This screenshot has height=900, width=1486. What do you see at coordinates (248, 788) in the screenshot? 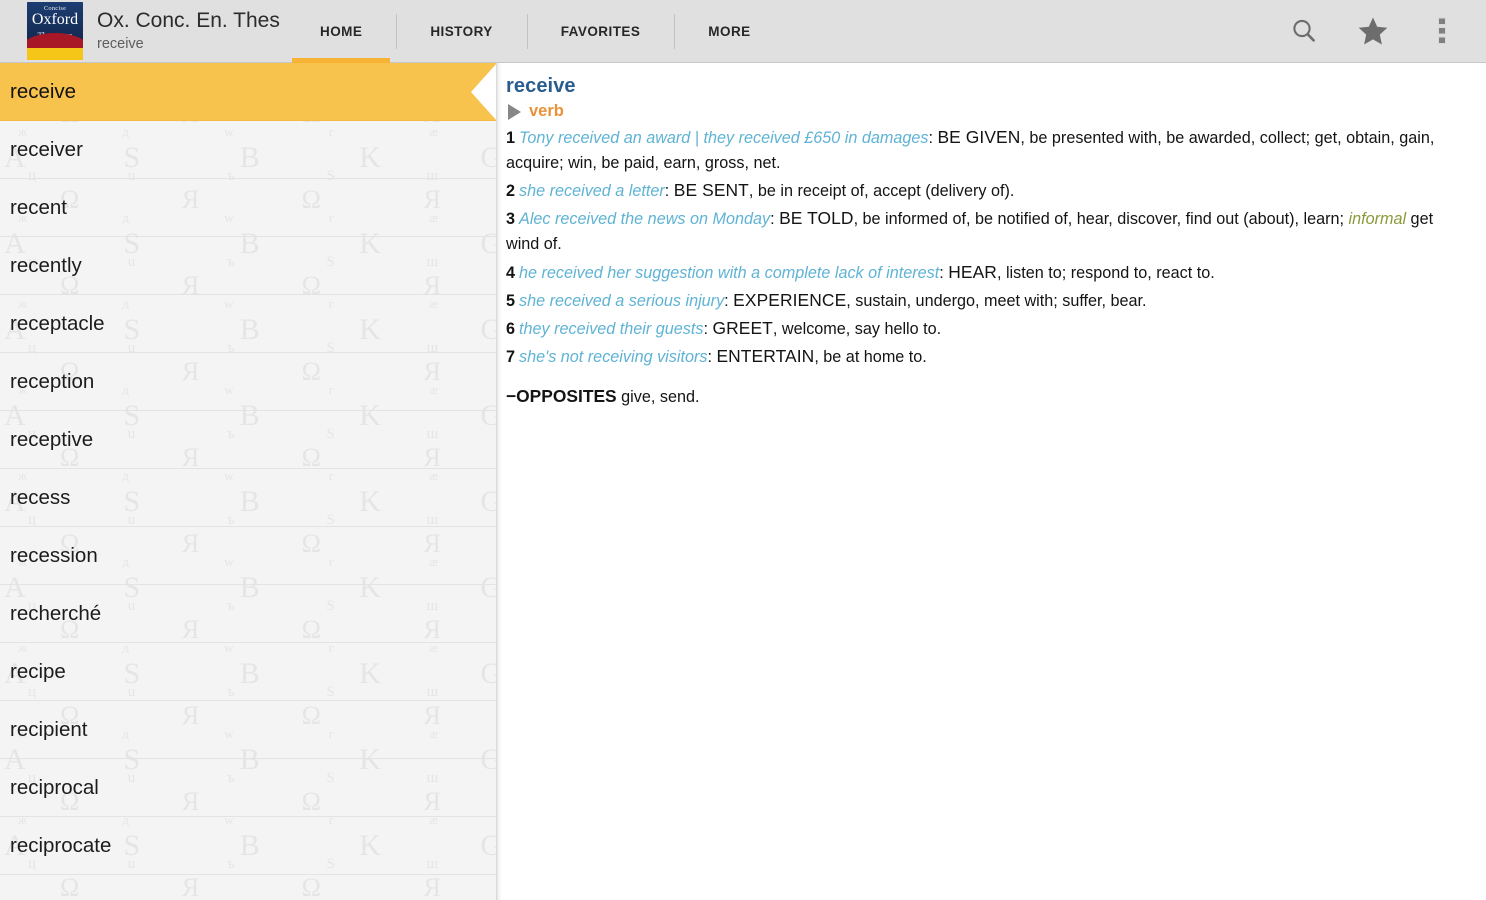
I see `list-item: reciprocal` at bounding box center [248, 788].